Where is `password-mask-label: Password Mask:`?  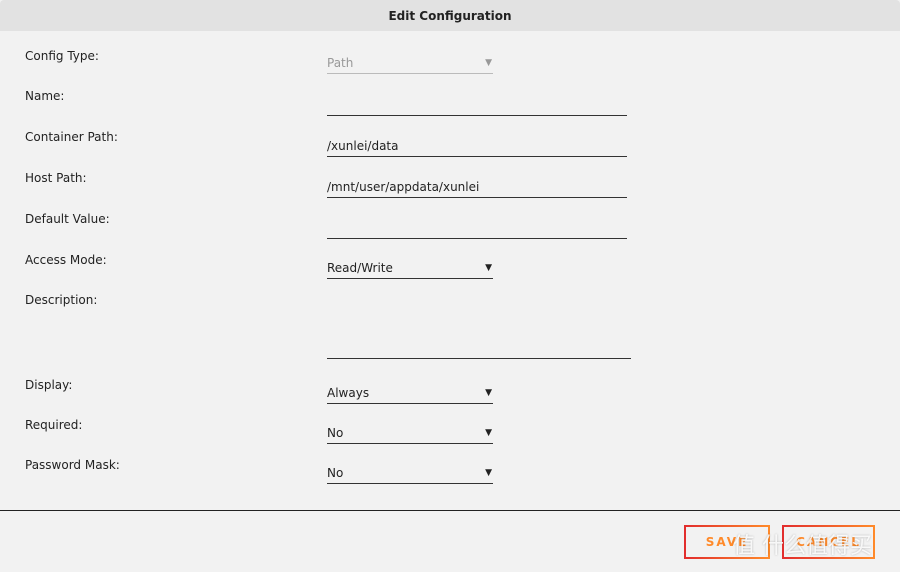 password-mask-label: Password Mask: is located at coordinates (72, 465).